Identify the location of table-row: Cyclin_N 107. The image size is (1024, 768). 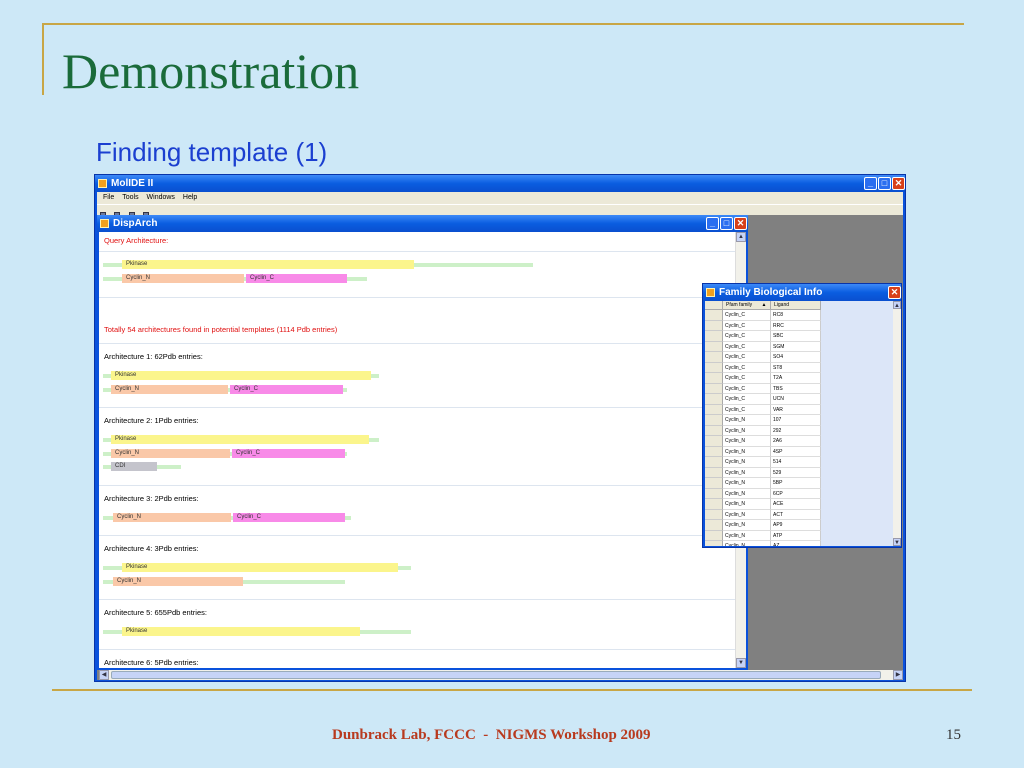
(763, 420).